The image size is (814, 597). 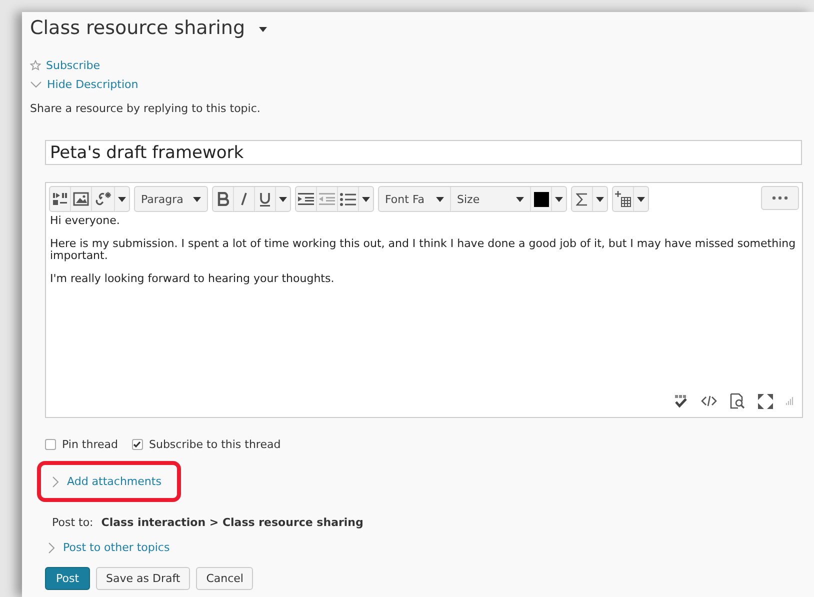 I want to click on indent-button, so click(x=306, y=199).